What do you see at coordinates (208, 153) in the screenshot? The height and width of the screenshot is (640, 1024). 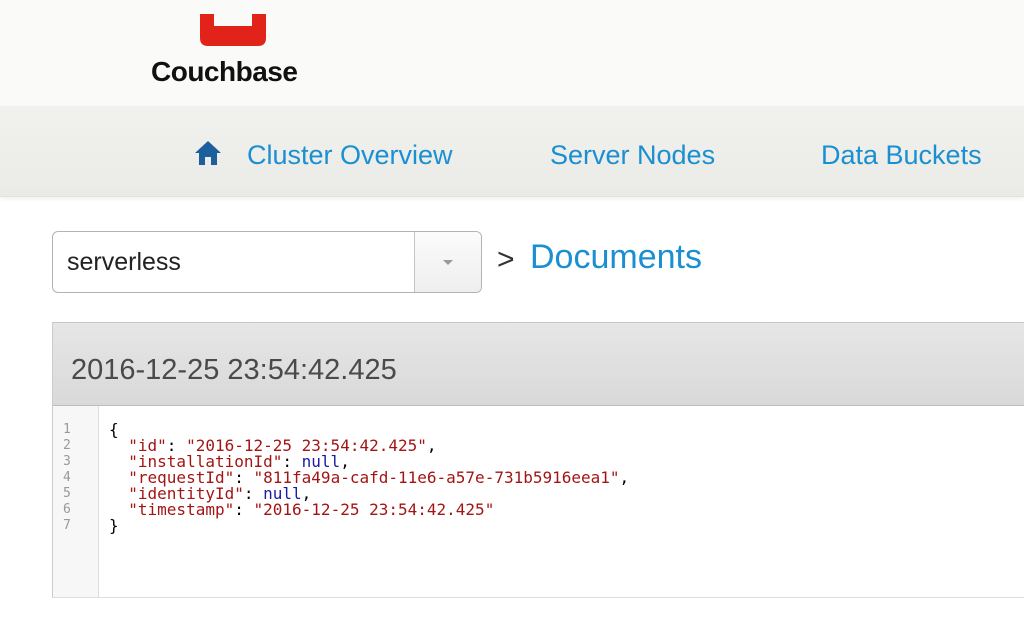 I see `home-icon` at bounding box center [208, 153].